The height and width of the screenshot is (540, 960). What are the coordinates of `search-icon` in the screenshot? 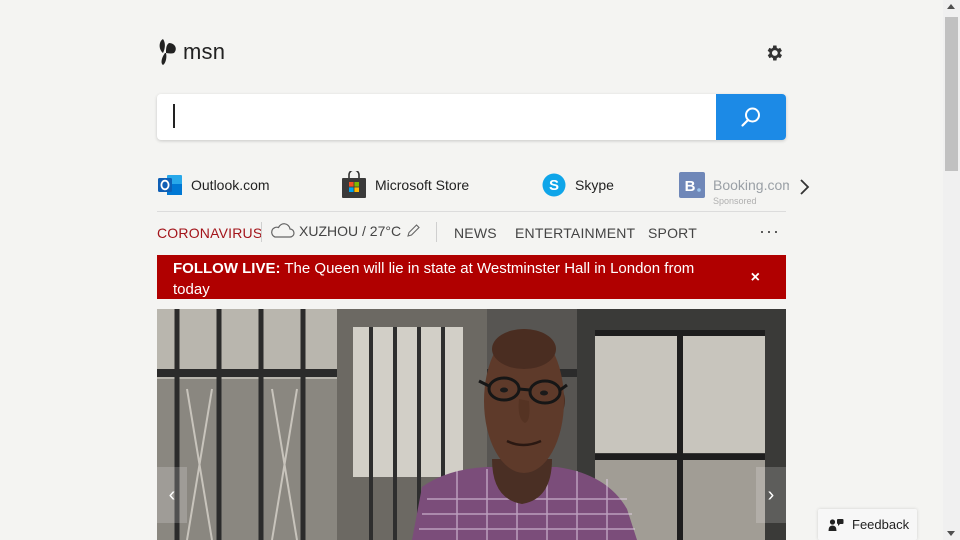 It's located at (750, 117).